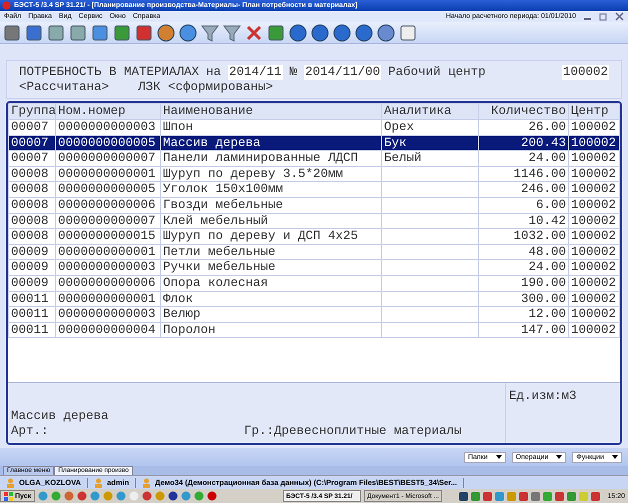 The image size is (628, 503). What do you see at coordinates (543, 330) in the screenshot?
I see `table-cell: 147.00` at bounding box center [543, 330].